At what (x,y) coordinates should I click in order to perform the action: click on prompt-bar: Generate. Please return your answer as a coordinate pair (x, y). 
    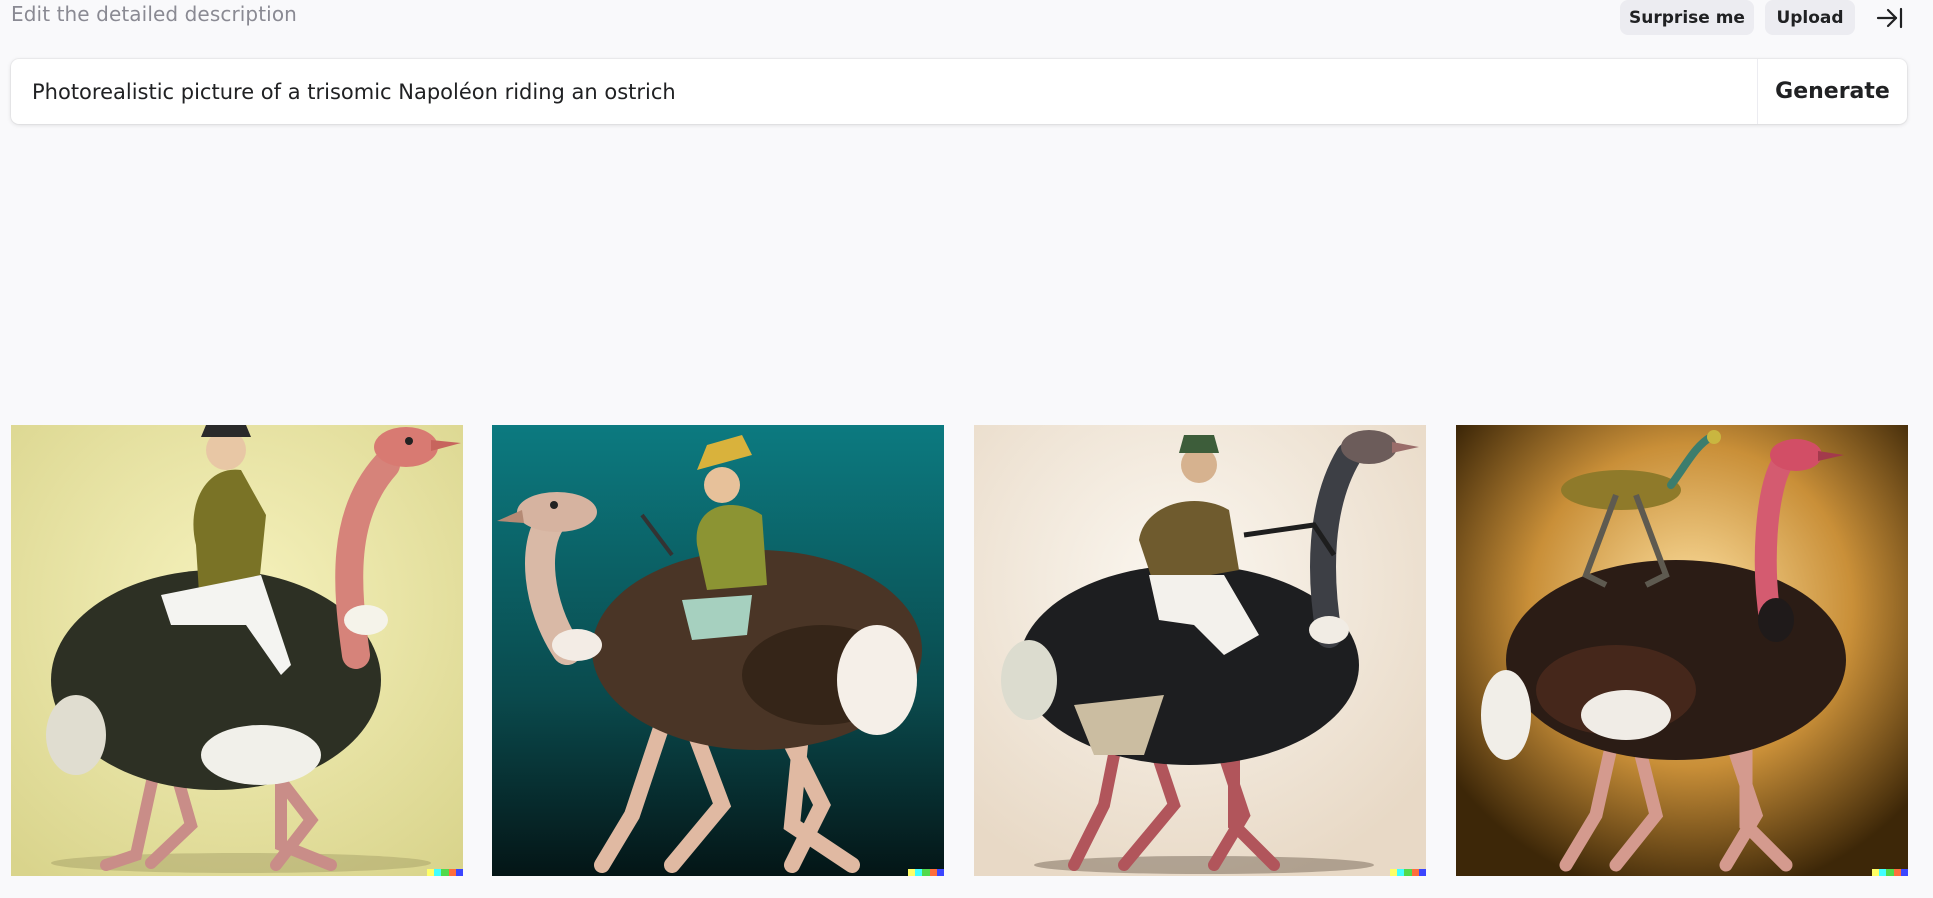
    Looking at the image, I should click on (959, 91).